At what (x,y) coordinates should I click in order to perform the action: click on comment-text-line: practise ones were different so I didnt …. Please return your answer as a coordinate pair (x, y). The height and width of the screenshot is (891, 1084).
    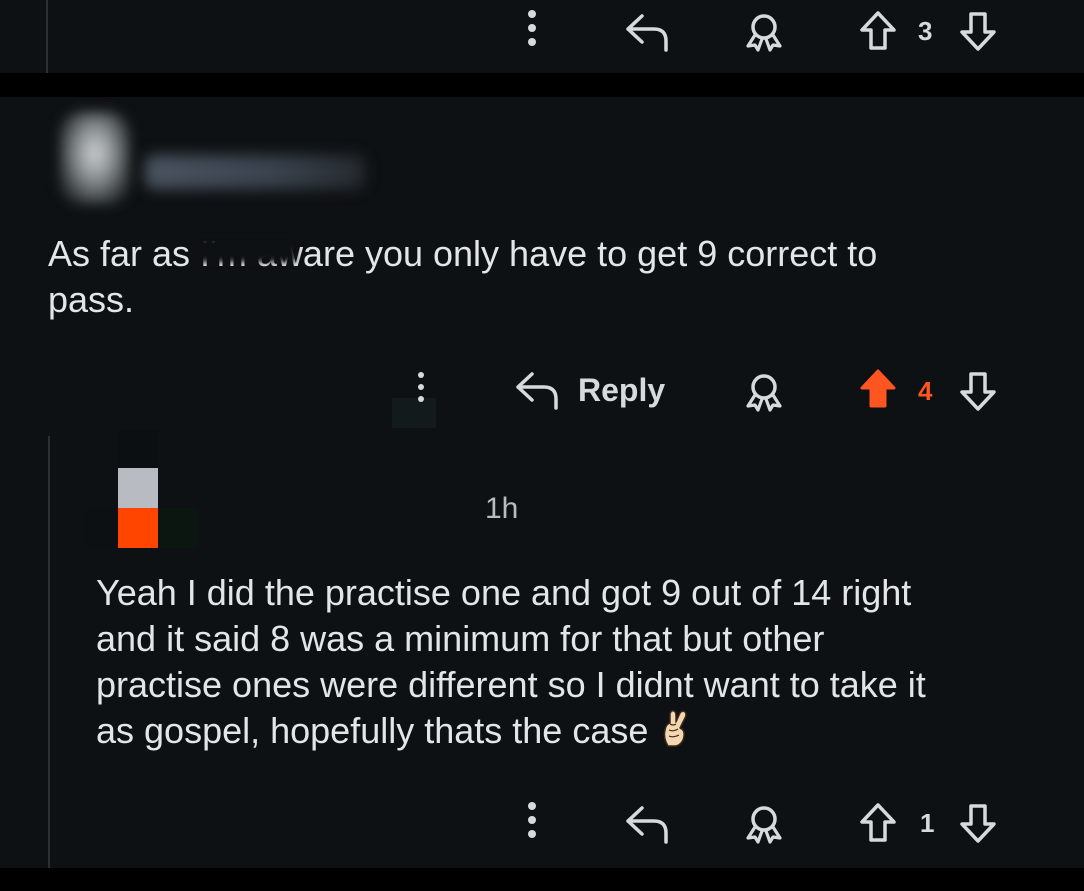
    Looking at the image, I should click on (511, 684).